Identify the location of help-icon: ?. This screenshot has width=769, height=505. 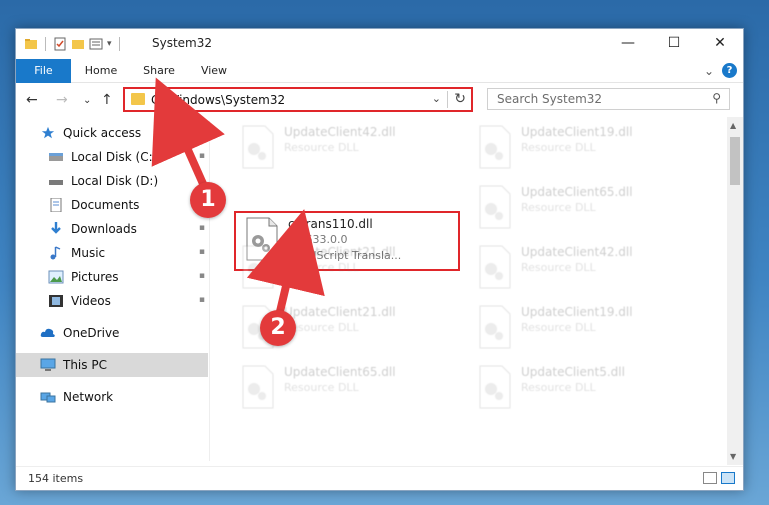
(729, 70).